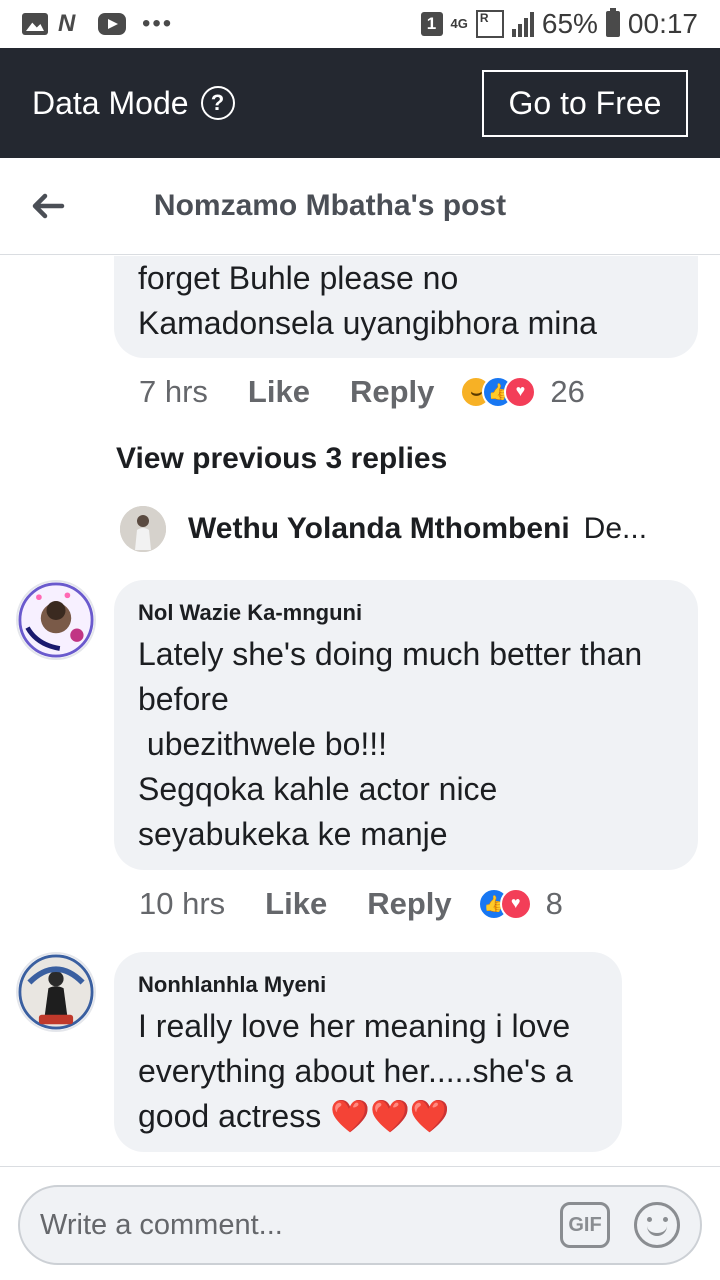 Image resolution: width=720 pixels, height=1280 pixels. Describe the element at coordinates (657, 1225) in the screenshot. I see `emoji-icon` at that location.